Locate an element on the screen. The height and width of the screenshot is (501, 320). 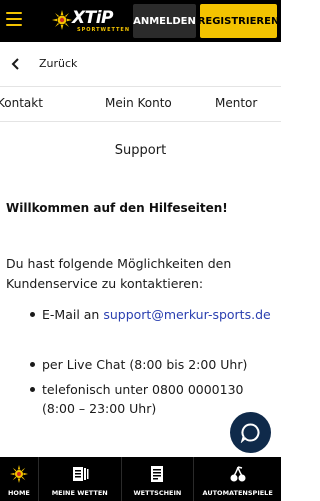
page-title: Support is located at coordinates (140, 150).